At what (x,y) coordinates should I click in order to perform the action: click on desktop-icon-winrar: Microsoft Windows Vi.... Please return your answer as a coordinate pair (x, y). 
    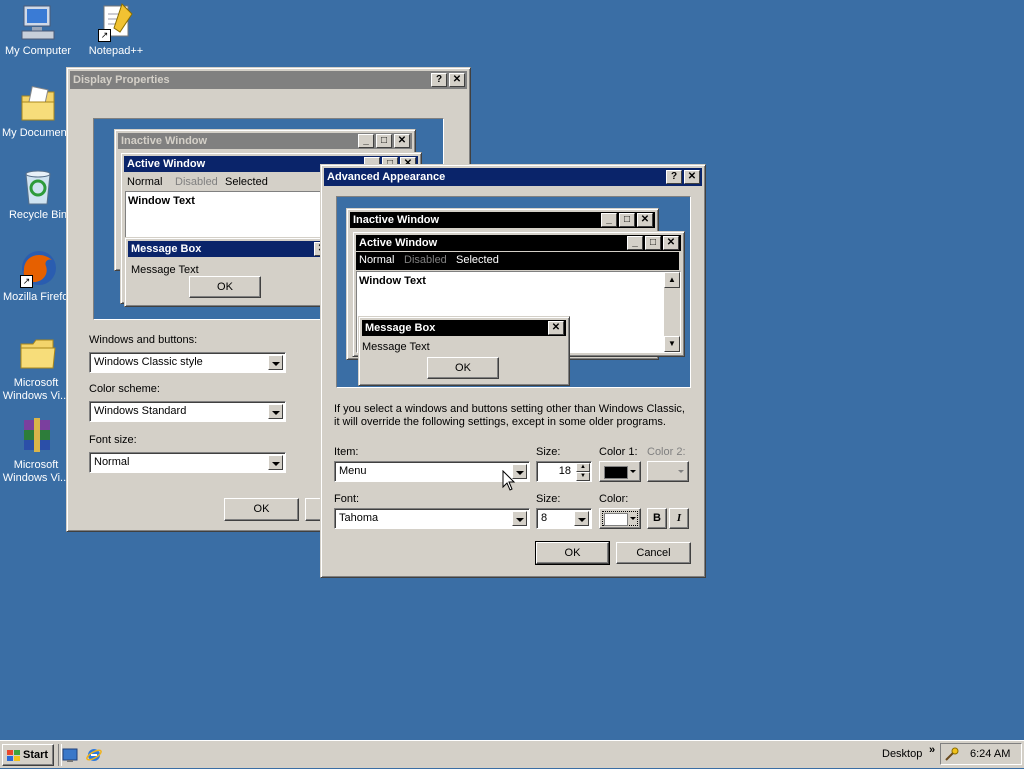
    Looking at the image, I should click on (38, 450).